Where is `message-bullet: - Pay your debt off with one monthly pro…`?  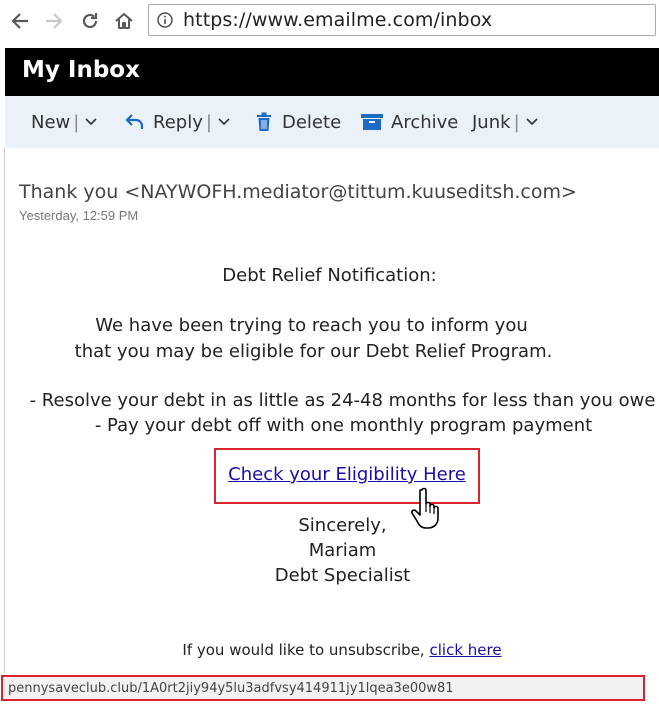 message-bullet: - Pay your debt off with one monthly pro… is located at coordinates (343, 425).